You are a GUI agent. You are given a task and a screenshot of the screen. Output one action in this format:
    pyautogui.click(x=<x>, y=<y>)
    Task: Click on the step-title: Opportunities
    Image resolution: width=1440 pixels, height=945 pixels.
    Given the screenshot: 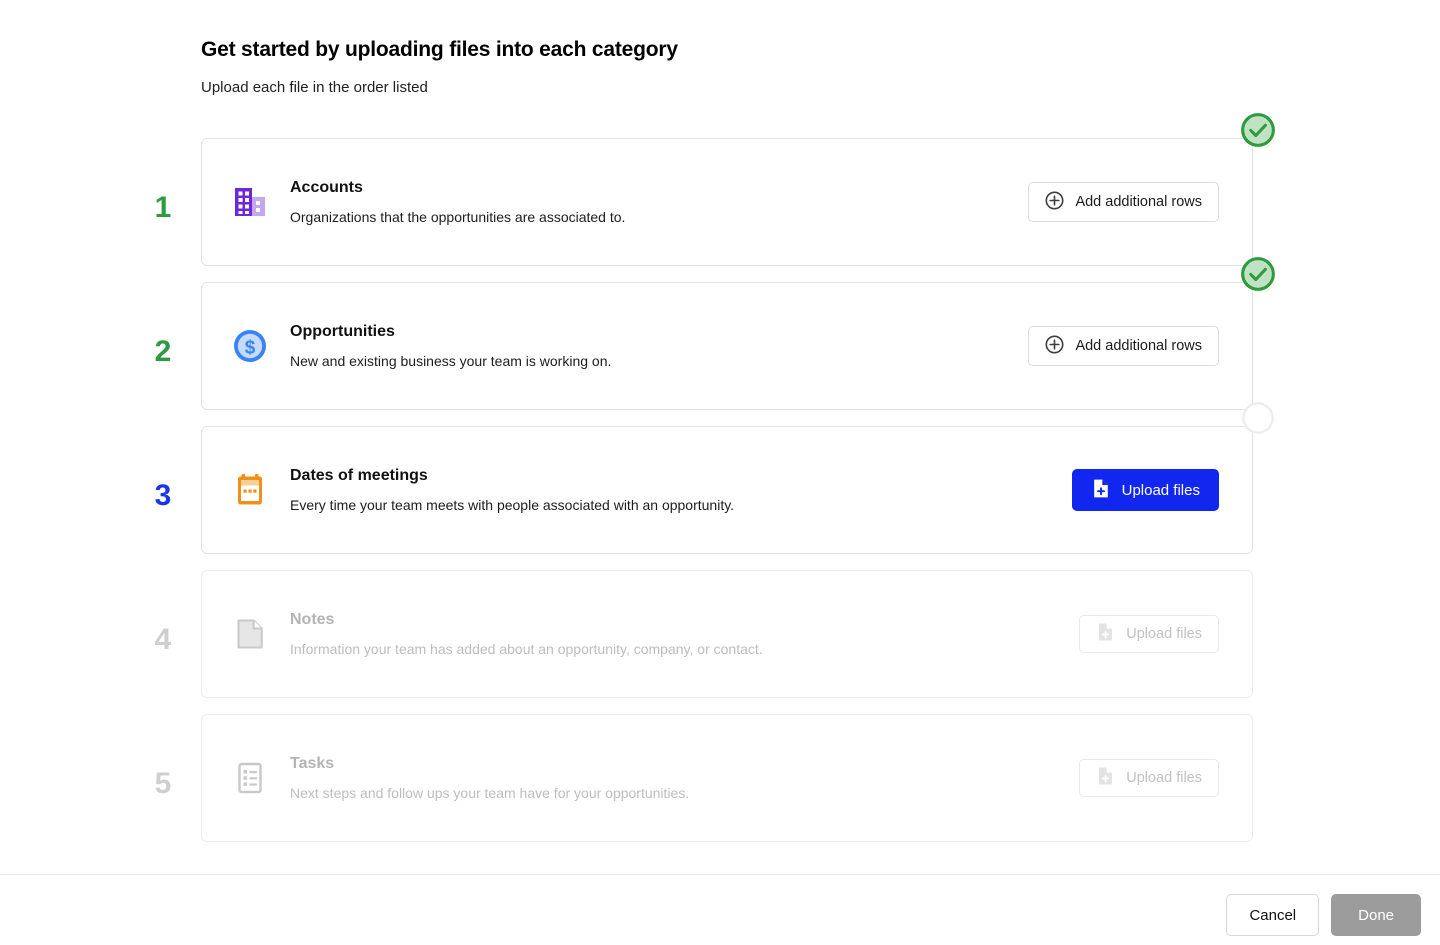 What is the action you would take?
    pyautogui.click(x=342, y=331)
    